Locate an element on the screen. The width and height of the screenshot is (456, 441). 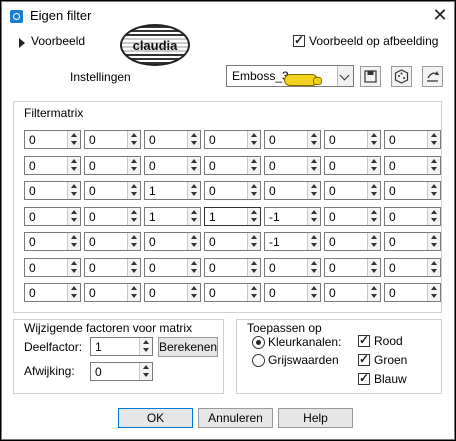
reset-button is located at coordinates (432, 76).